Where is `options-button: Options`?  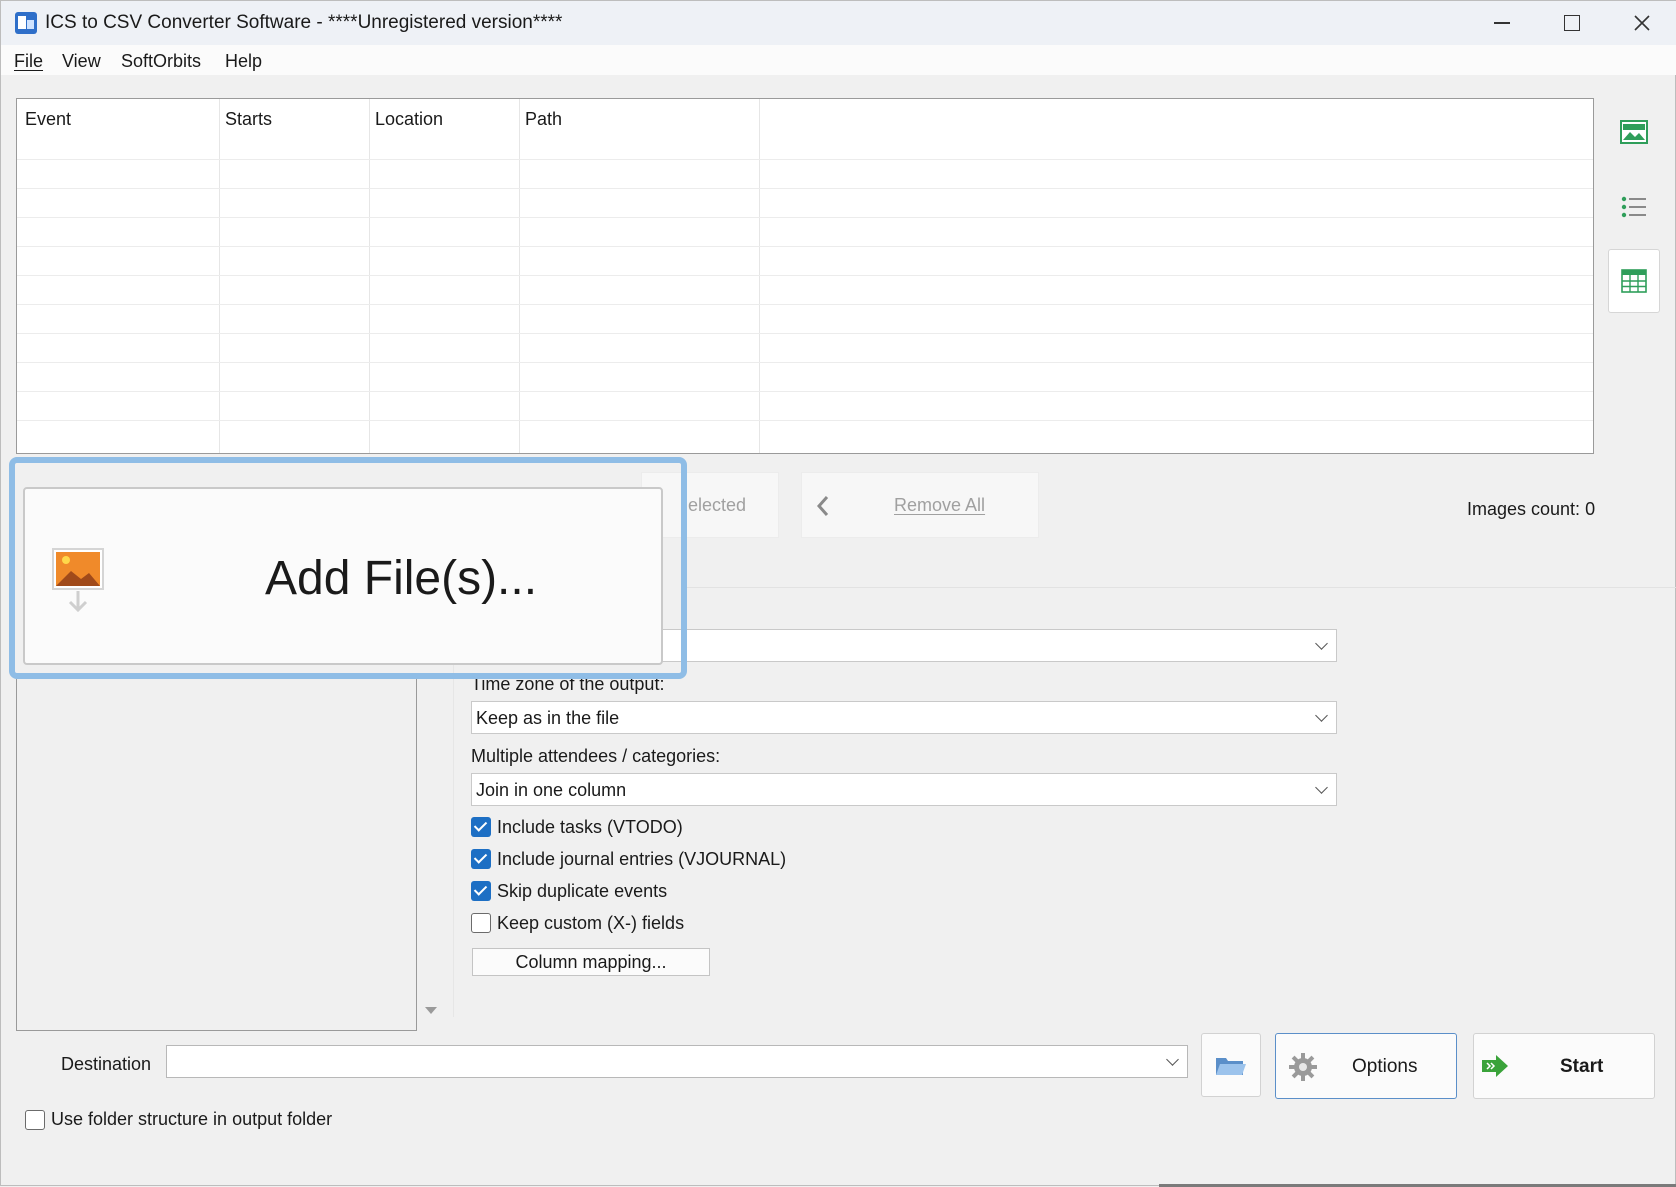 options-button: Options is located at coordinates (1366, 1066).